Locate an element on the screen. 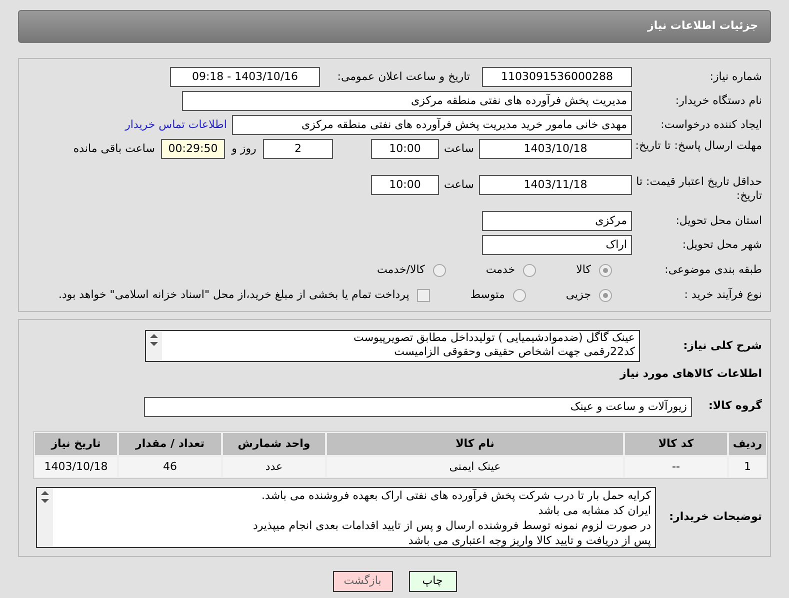 This screenshot has width=789, height=598. text-field: 2 is located at coordinates (298, 149).